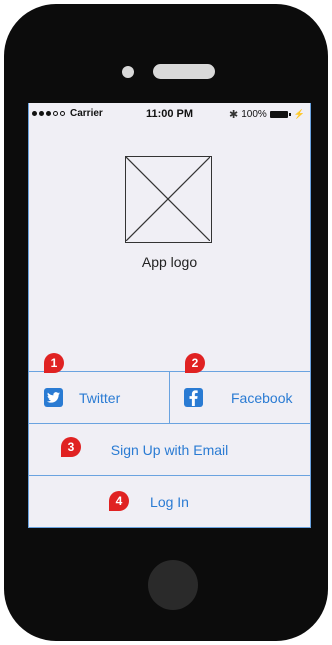 The width and height of the screenshot is (332, 645). What do you see at coordinates (54, 363) in the screenshot?
I see `annotation-marker-1: 1` at bounding box center [54, 363].